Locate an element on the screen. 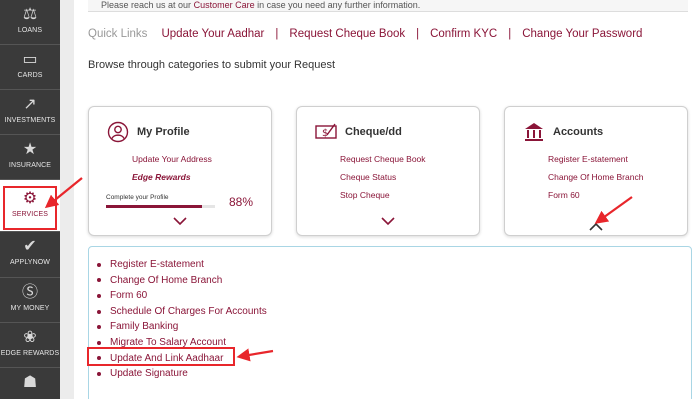  arrow-to-update-link-aadhaar is located at coordinates (255, 355).